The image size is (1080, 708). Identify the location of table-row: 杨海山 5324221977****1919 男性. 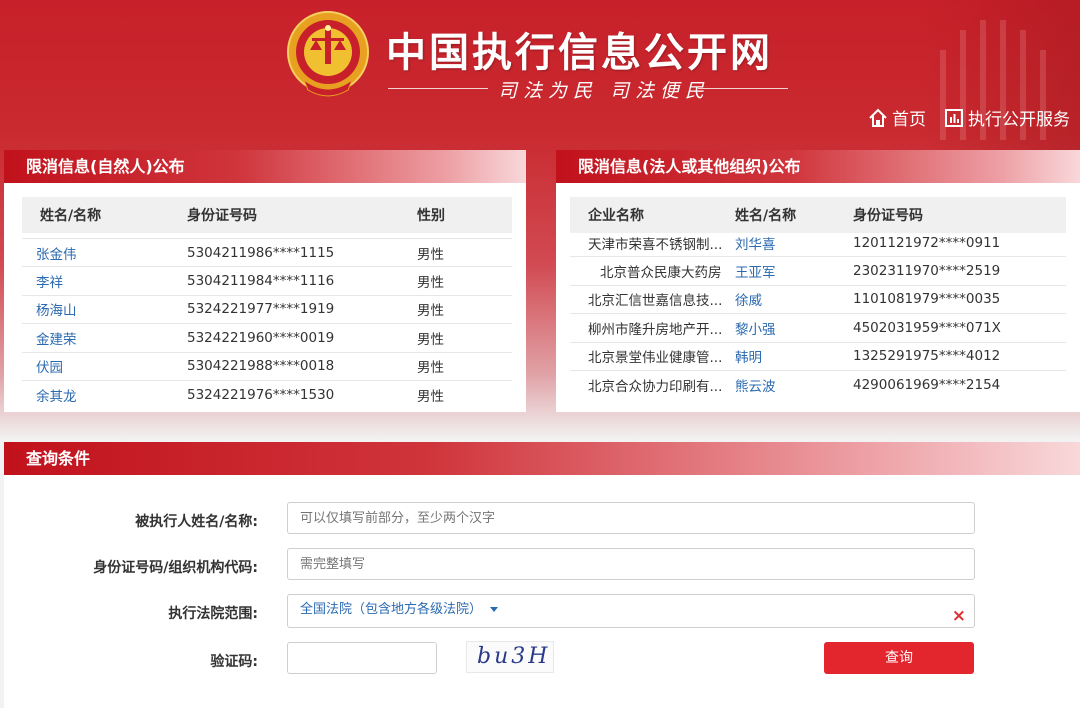
(267, 310).